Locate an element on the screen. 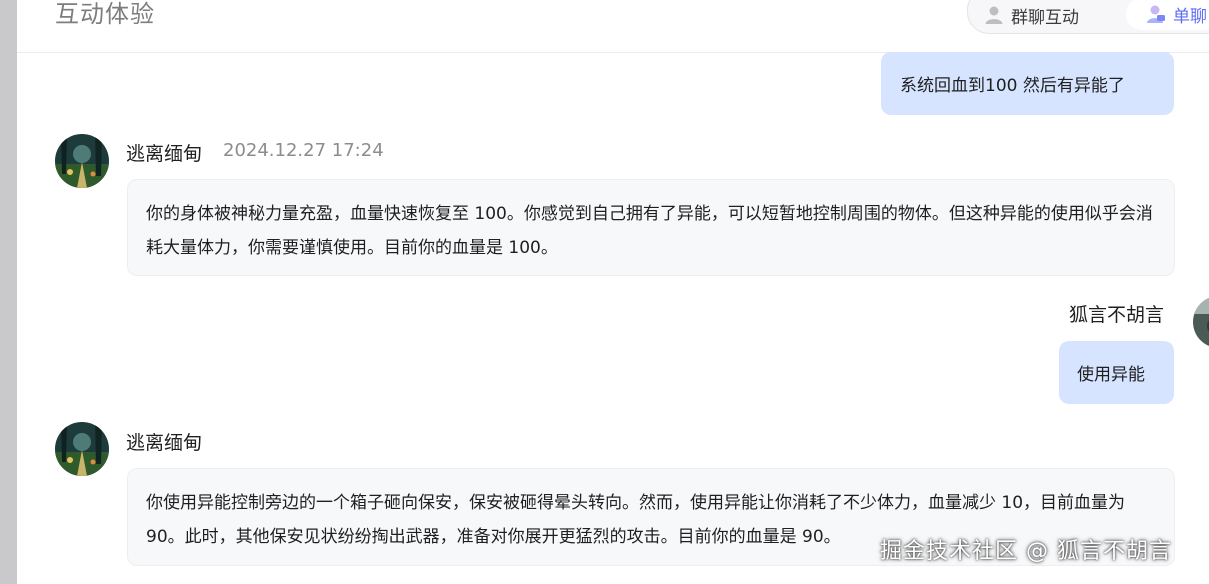  message-timestamp: 2024.12.27 17:24 is located at coordinates (303, 150).